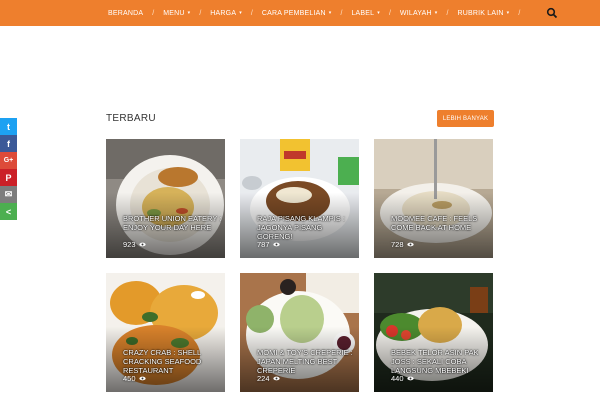 This screenshot has height=400, width=600. Describe the element at coordinates (8, 211) in the screenshot. I see `more-share-icon: <` at that location.